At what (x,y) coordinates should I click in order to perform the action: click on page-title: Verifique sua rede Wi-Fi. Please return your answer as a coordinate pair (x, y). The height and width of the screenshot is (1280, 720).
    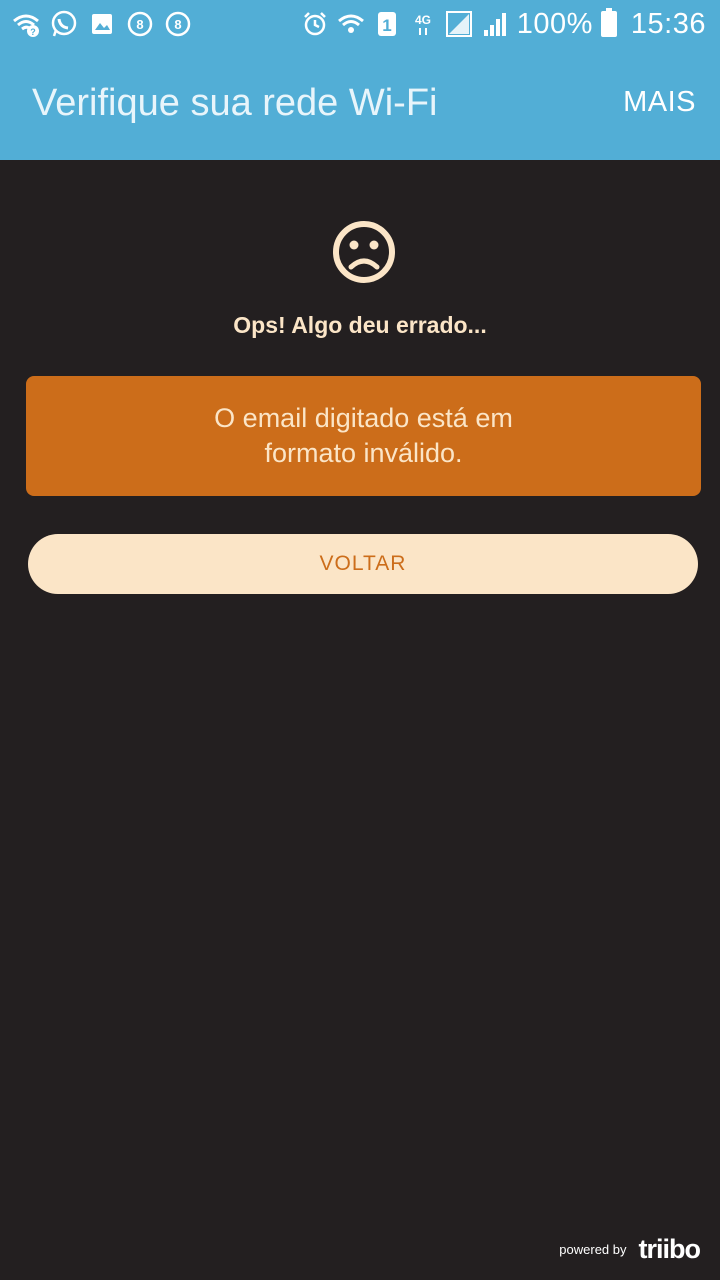
    Looking at the image, I should click on (235, 103).